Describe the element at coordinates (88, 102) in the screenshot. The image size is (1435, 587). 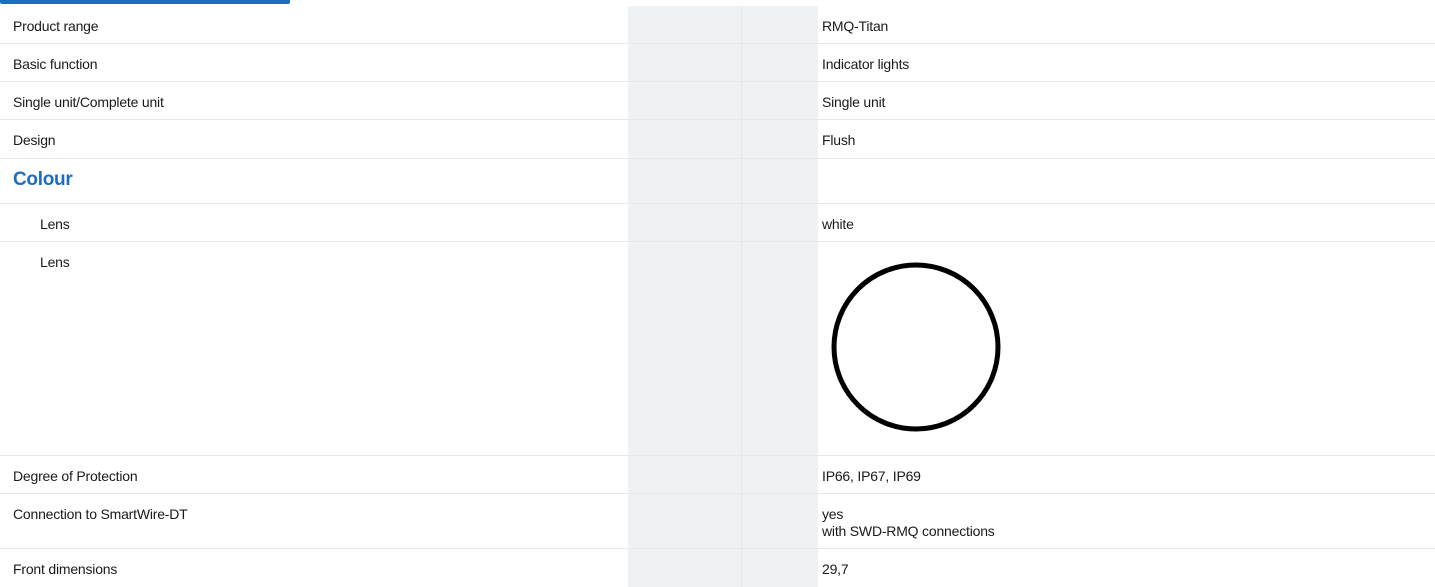
I see `row-label: Single unit/Complete unit` at that location.